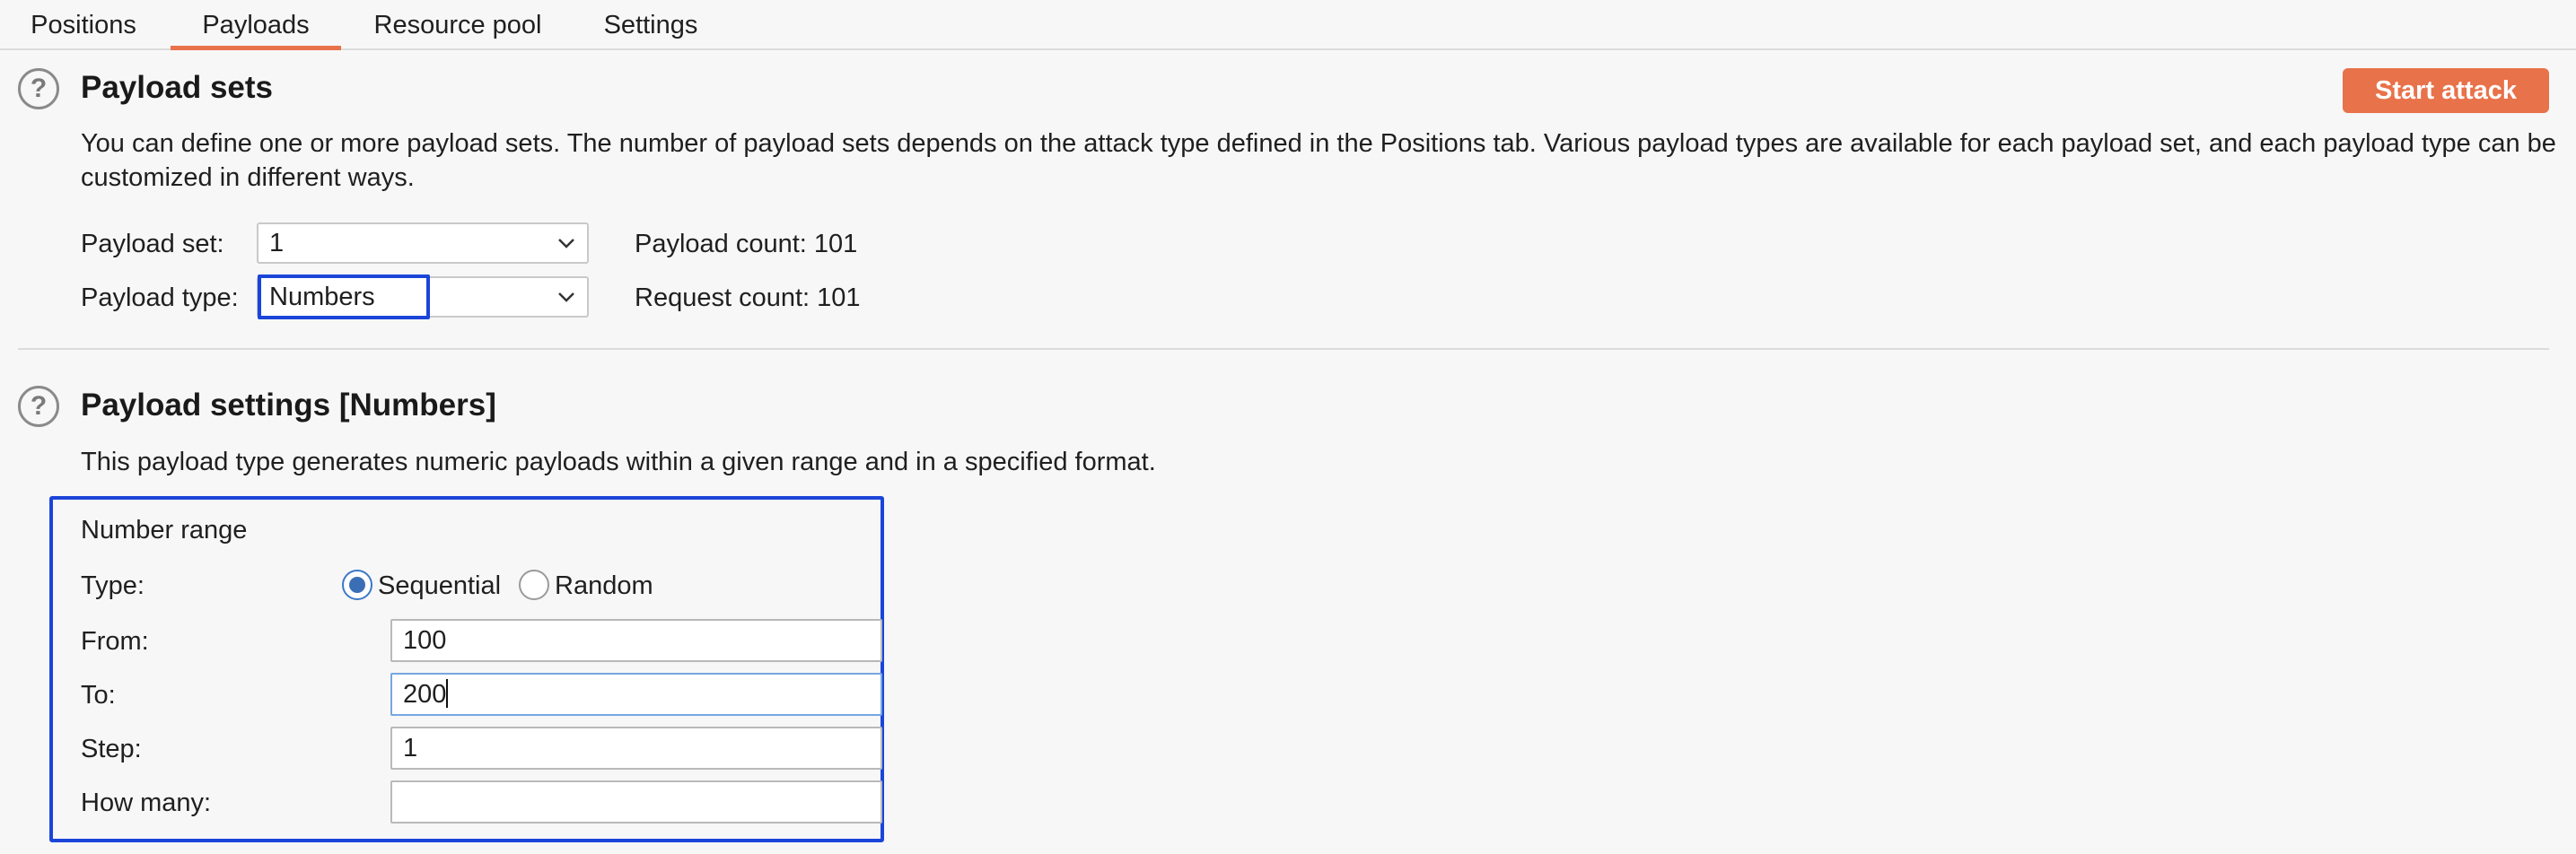 The height and width of the screenshot is (854, 2576). What do you see at coordinates (83, 25) in the screenshot?
I see `tab-positions: Positions` at bounding box center [83, 25].